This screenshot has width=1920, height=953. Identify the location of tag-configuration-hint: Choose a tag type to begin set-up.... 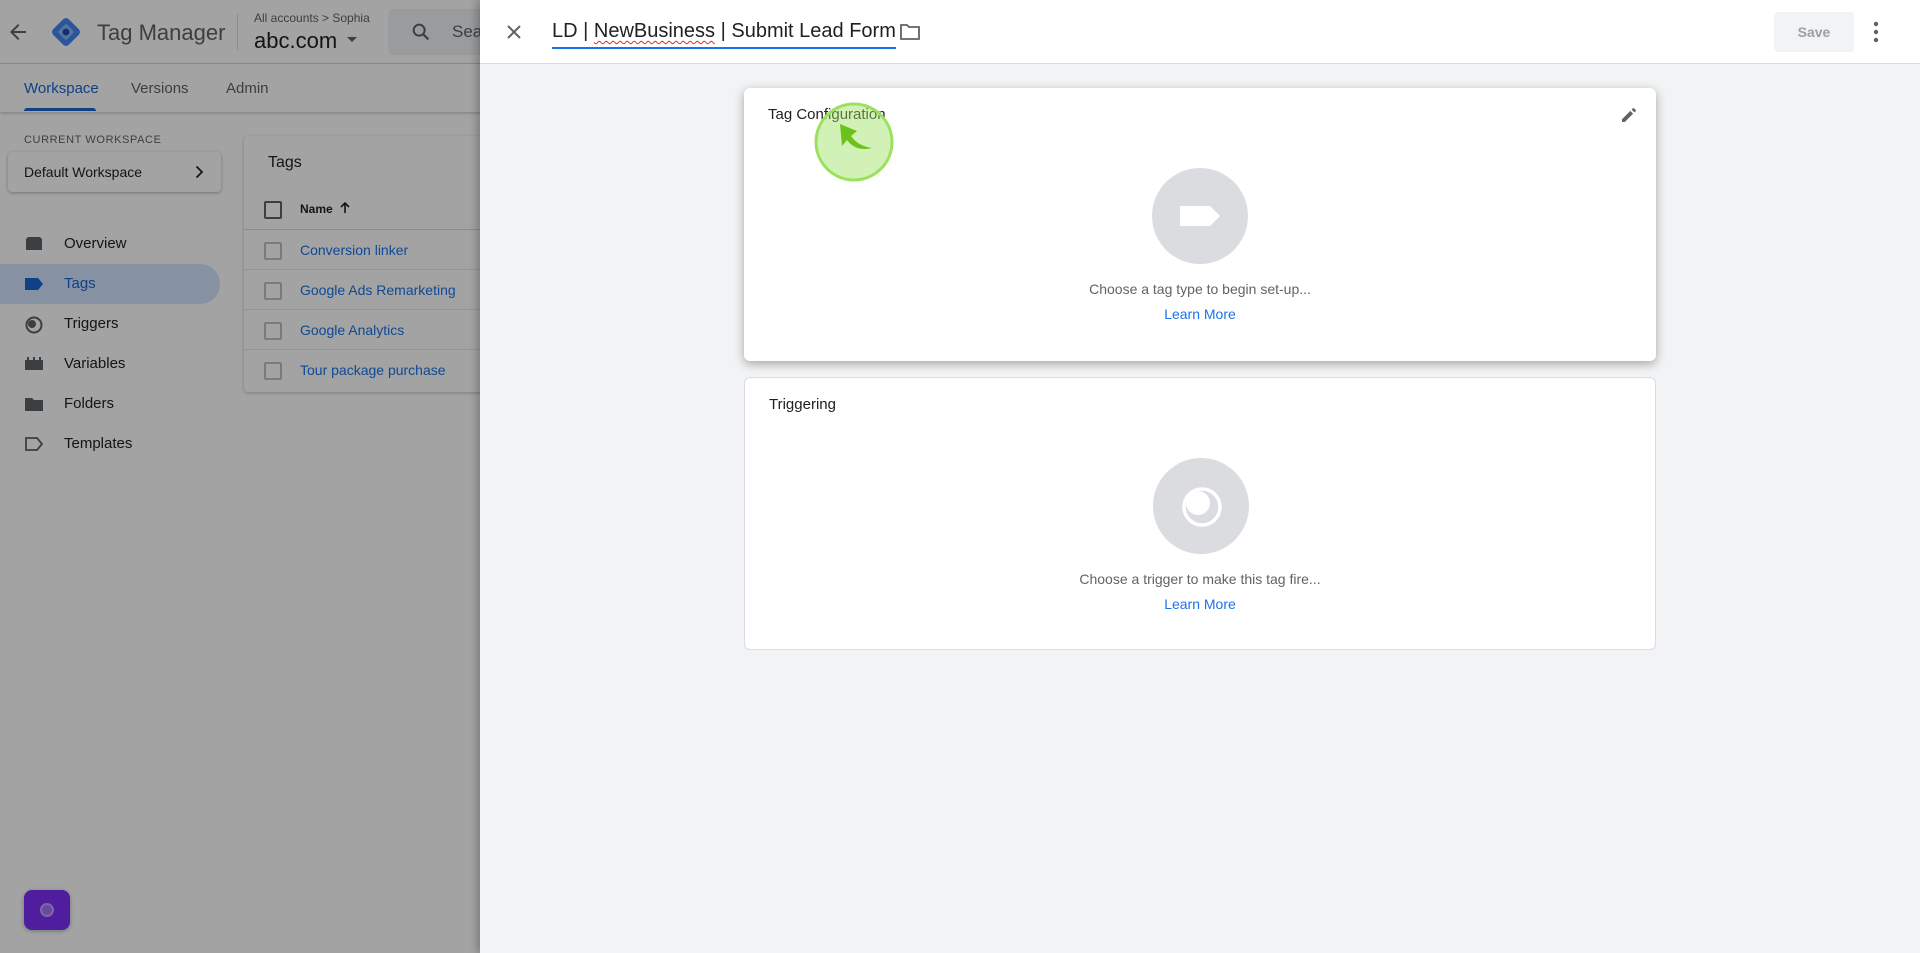
(1200, 289).